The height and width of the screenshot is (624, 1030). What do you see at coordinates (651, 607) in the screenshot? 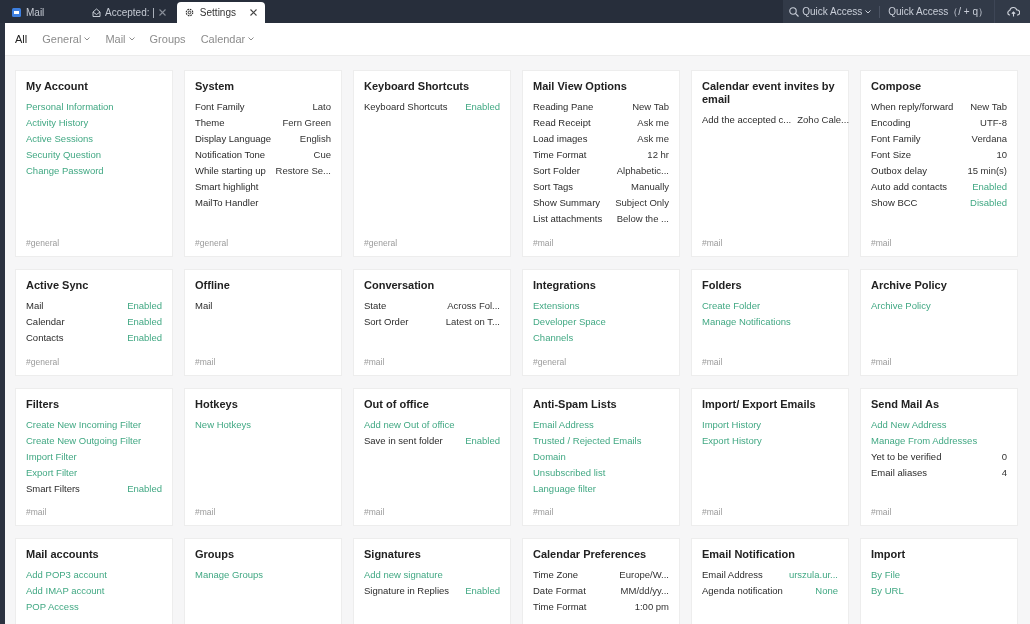
I see `setting-value: 1:00 pm` at bounding box center [651, 607].